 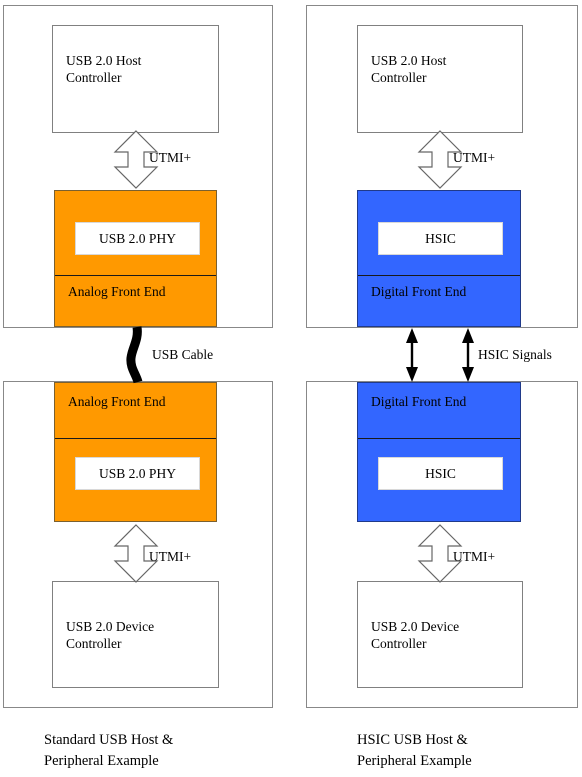 What do you see at coordinates (515, 354) in the screenshot?
I see `hsic-signals-label: HSIC Signals` at bounding box center [515, 354].